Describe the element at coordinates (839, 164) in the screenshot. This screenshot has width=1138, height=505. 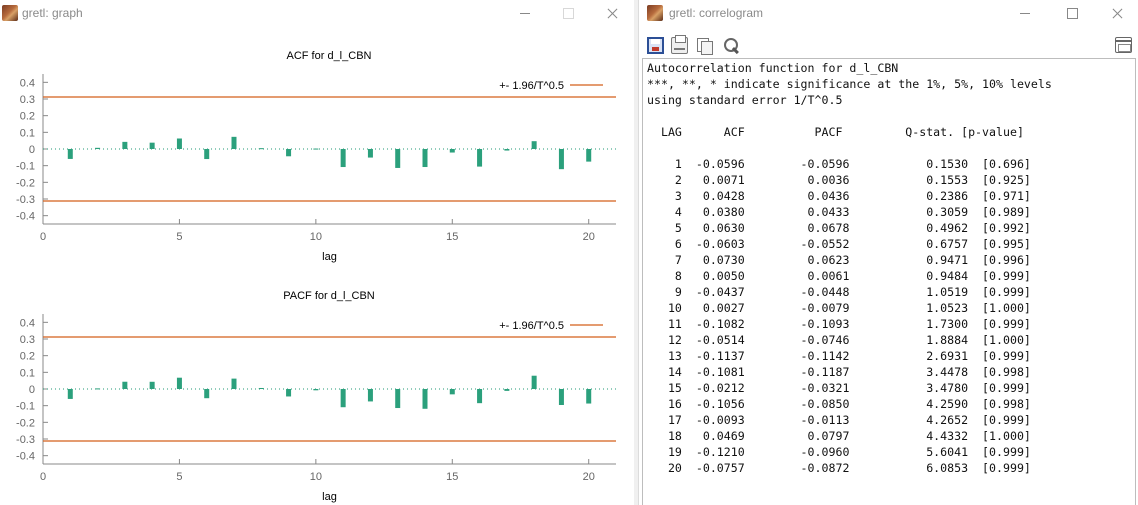
I see `table-row: 1 -0.0596 -0.0596 0.1530 [0.696]` at that location.